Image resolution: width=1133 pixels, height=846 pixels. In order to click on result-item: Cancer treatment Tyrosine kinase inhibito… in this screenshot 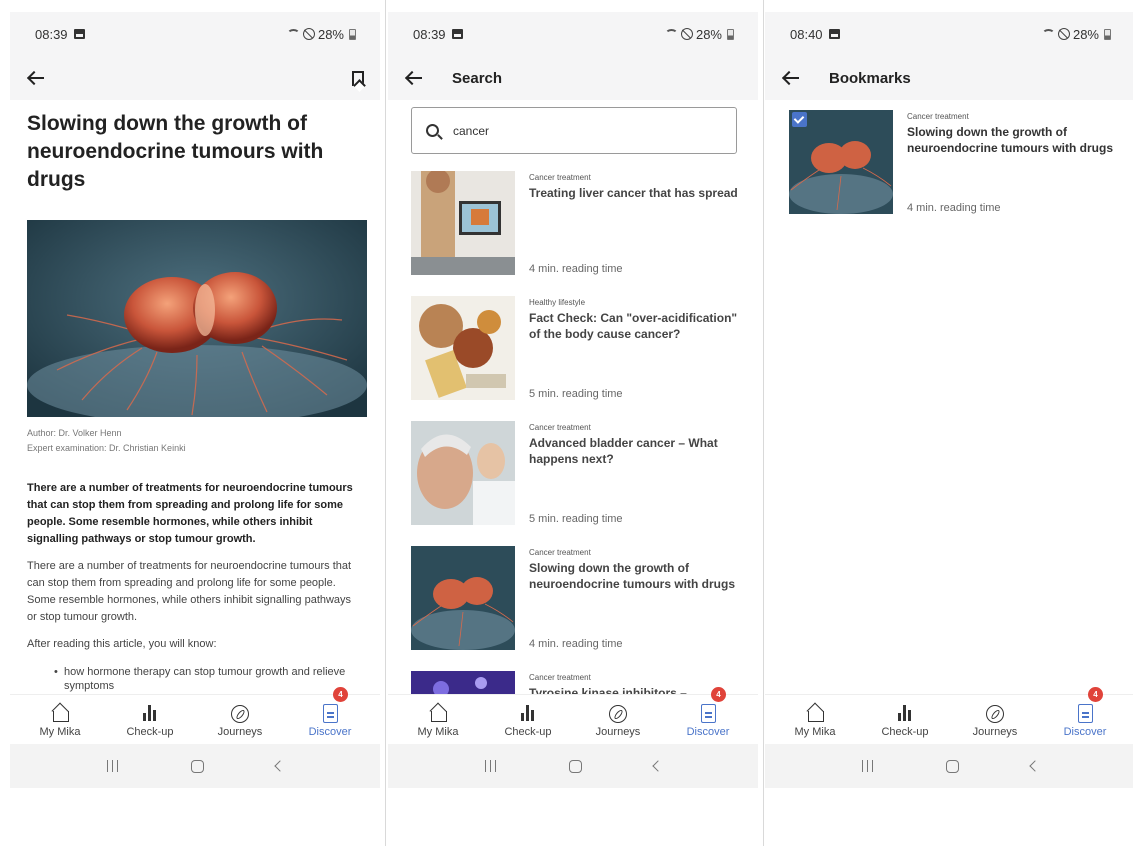, I will do `click(584, 682)`.